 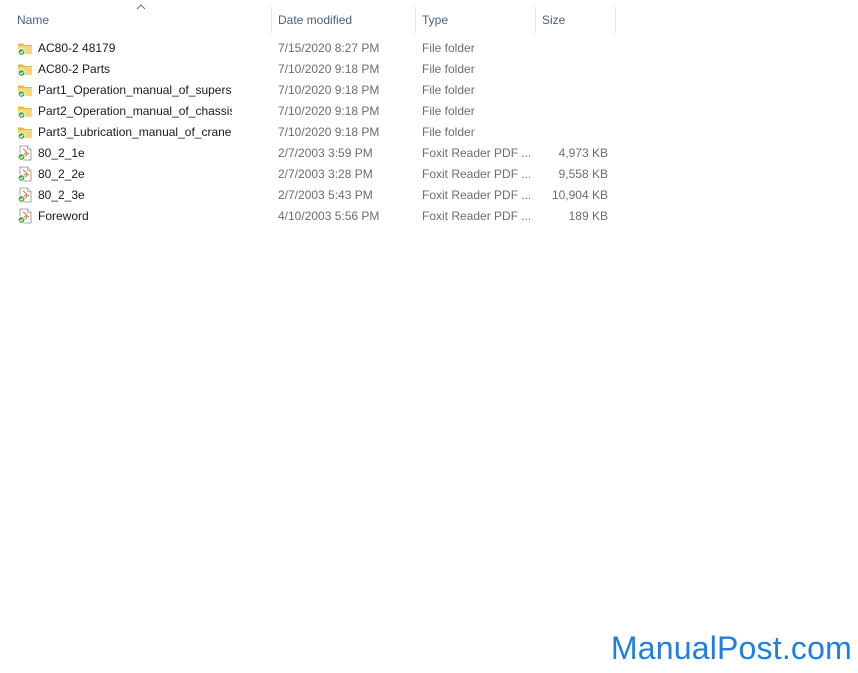 I want to click on column-header-bar: Name Date modified Type Size, so click(x=308, y=18).